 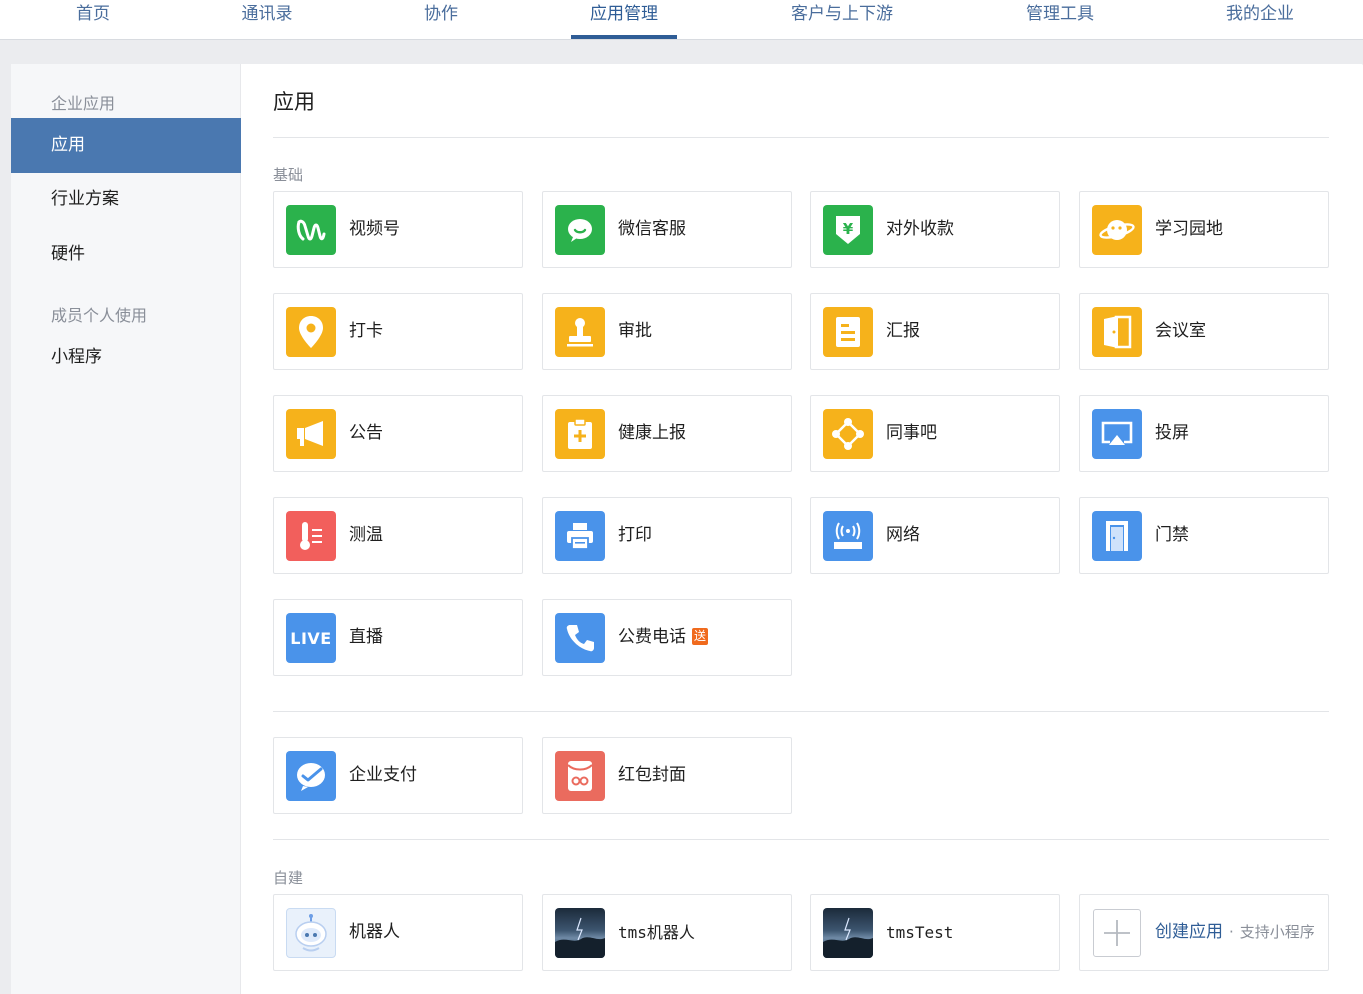 I want to click on app-name: 直播, so click(x=366, y=637).